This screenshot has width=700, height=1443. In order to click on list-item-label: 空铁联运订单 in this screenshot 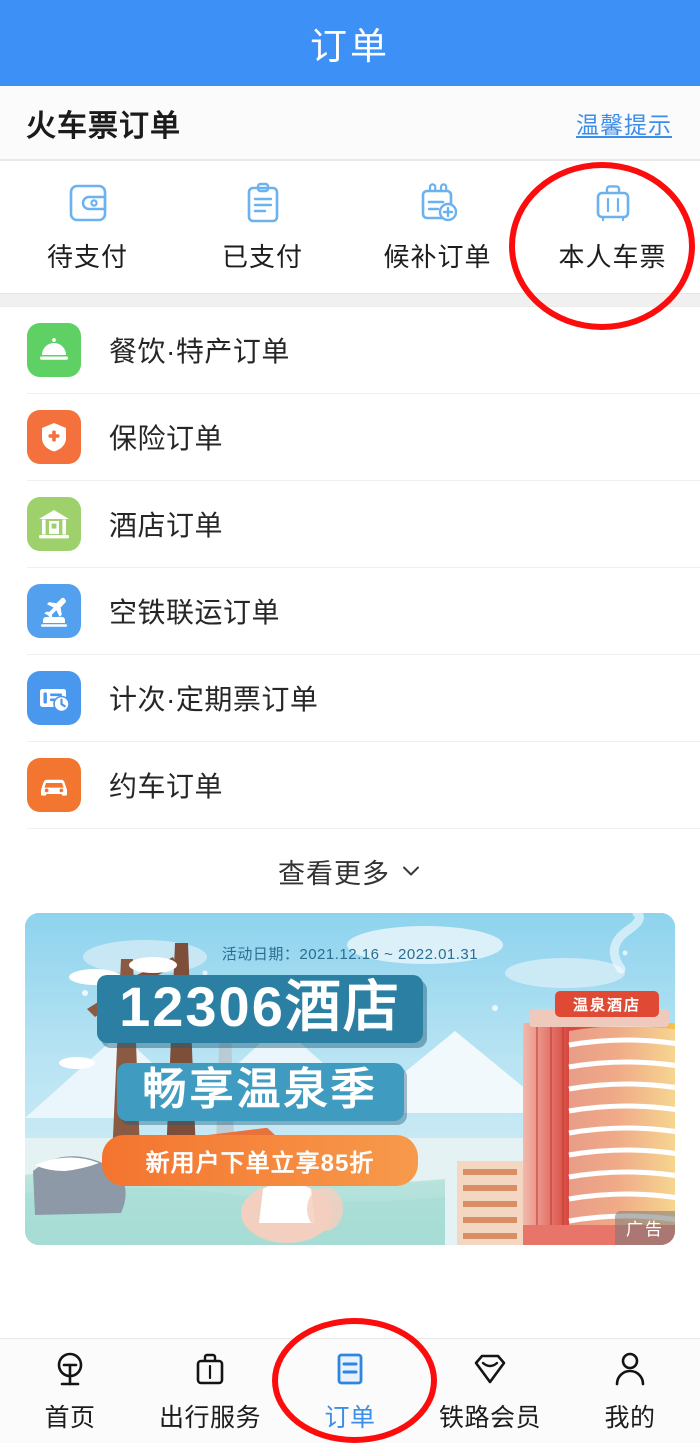, I will do `click(195, 612)`.